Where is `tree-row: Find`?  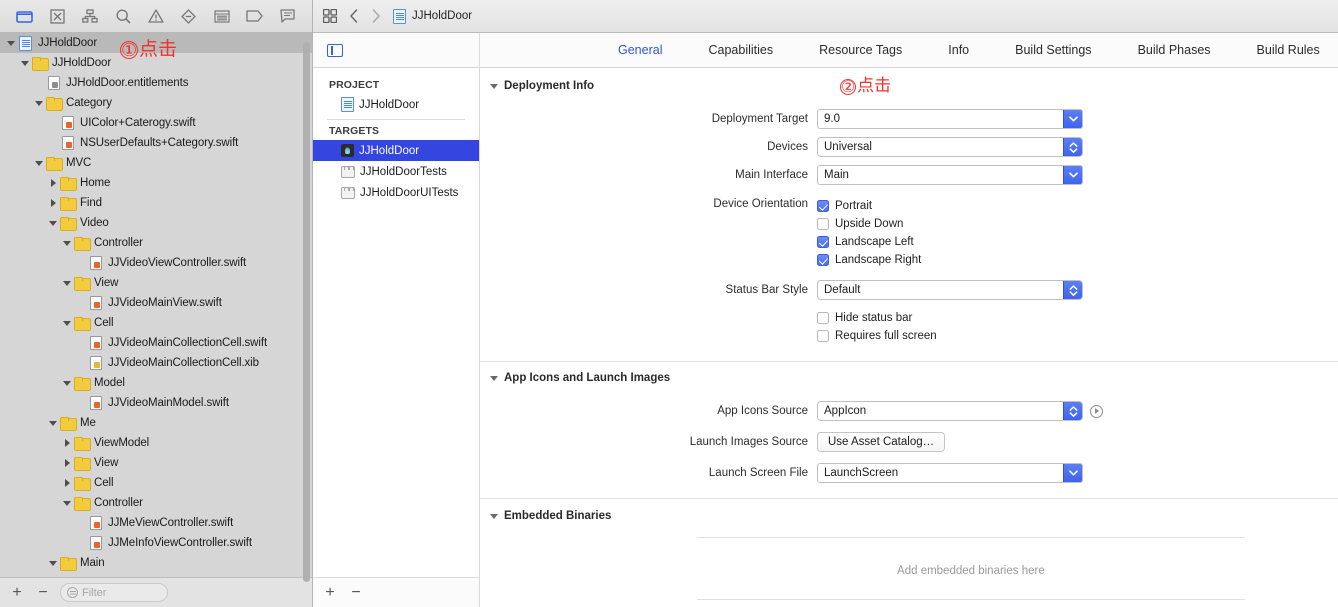 tree-row: Find is located at coordinates (156, 203).